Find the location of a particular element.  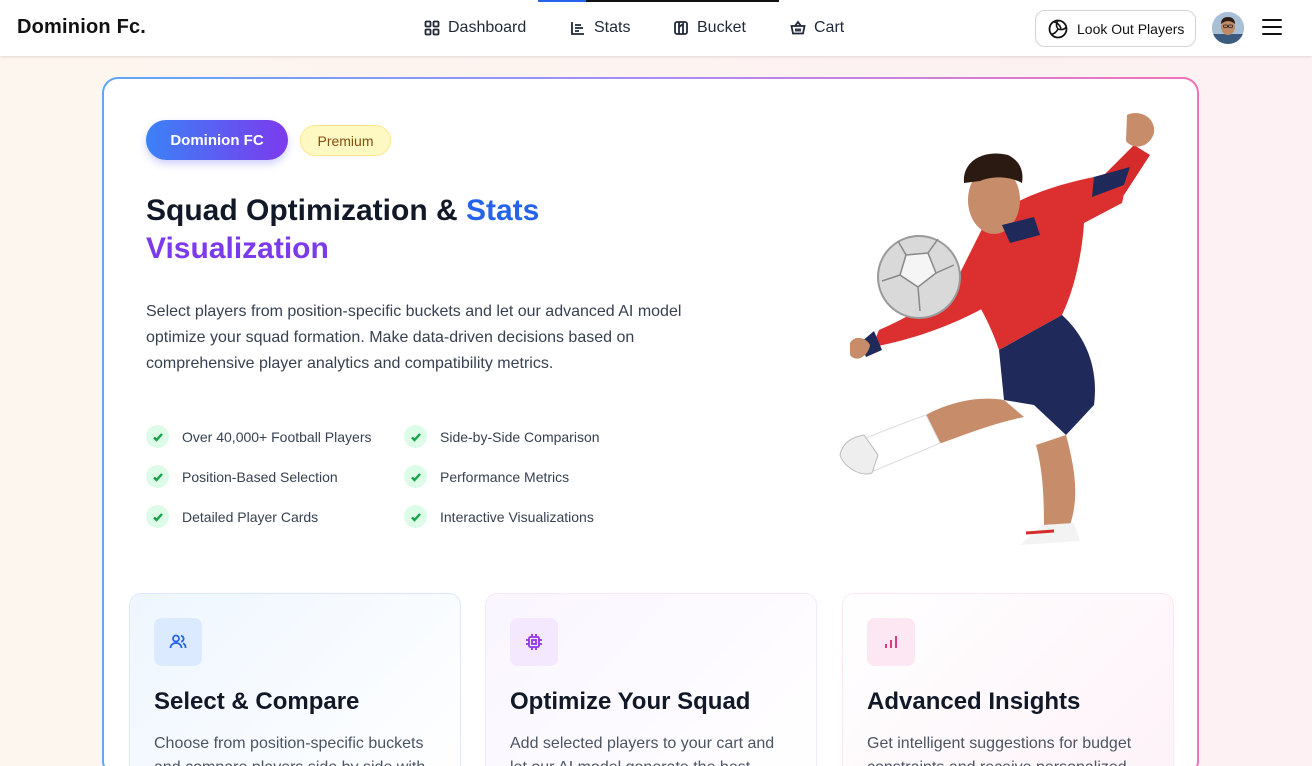

stats-icon is located at coordinates (577, 28).